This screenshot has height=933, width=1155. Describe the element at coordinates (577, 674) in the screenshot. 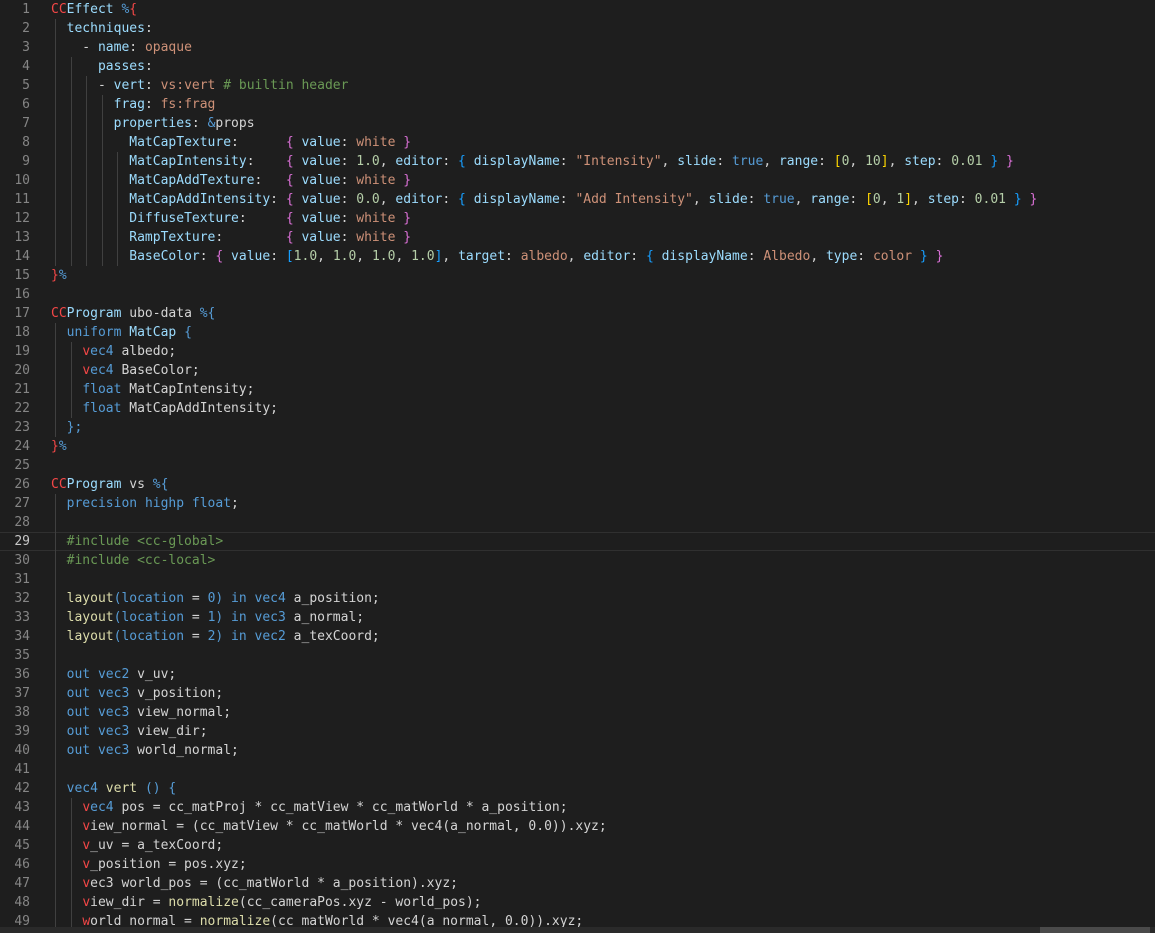

I see `code-line: 36 out vec2 v_uv;` at that location.